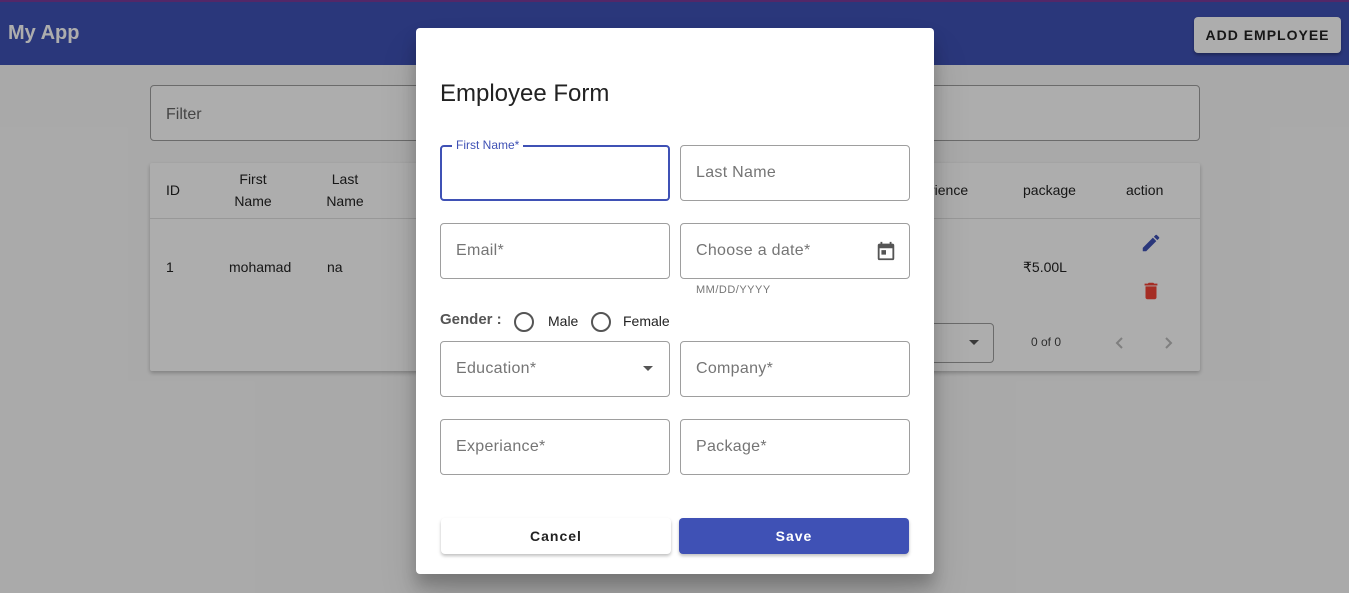  Describe the element at coordinates (731, 446) in the screenshot. I see `package-label: Package*` at that location.